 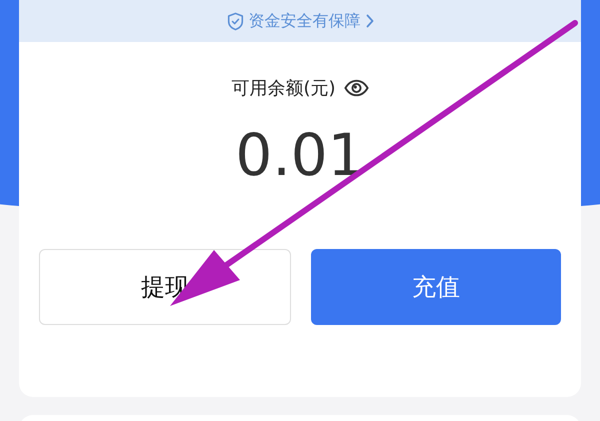 What do you see at coordinates (283, 88) in the screenshot?
I see `balance-label: 可用余额(元)` at bounding box center [283, 88].